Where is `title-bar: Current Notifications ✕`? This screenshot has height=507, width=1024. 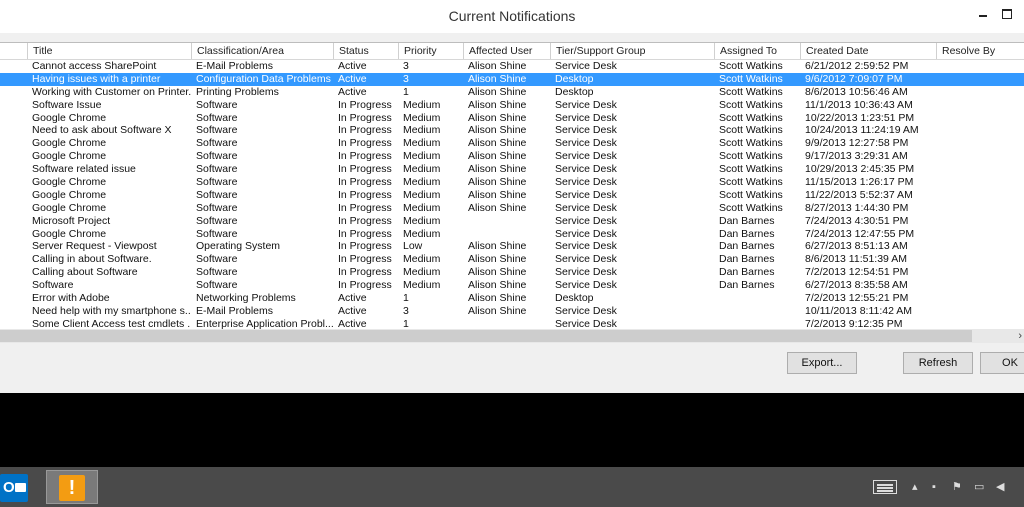
title-bar: Current Notifications ✕ is located at coordinates (512, 16).